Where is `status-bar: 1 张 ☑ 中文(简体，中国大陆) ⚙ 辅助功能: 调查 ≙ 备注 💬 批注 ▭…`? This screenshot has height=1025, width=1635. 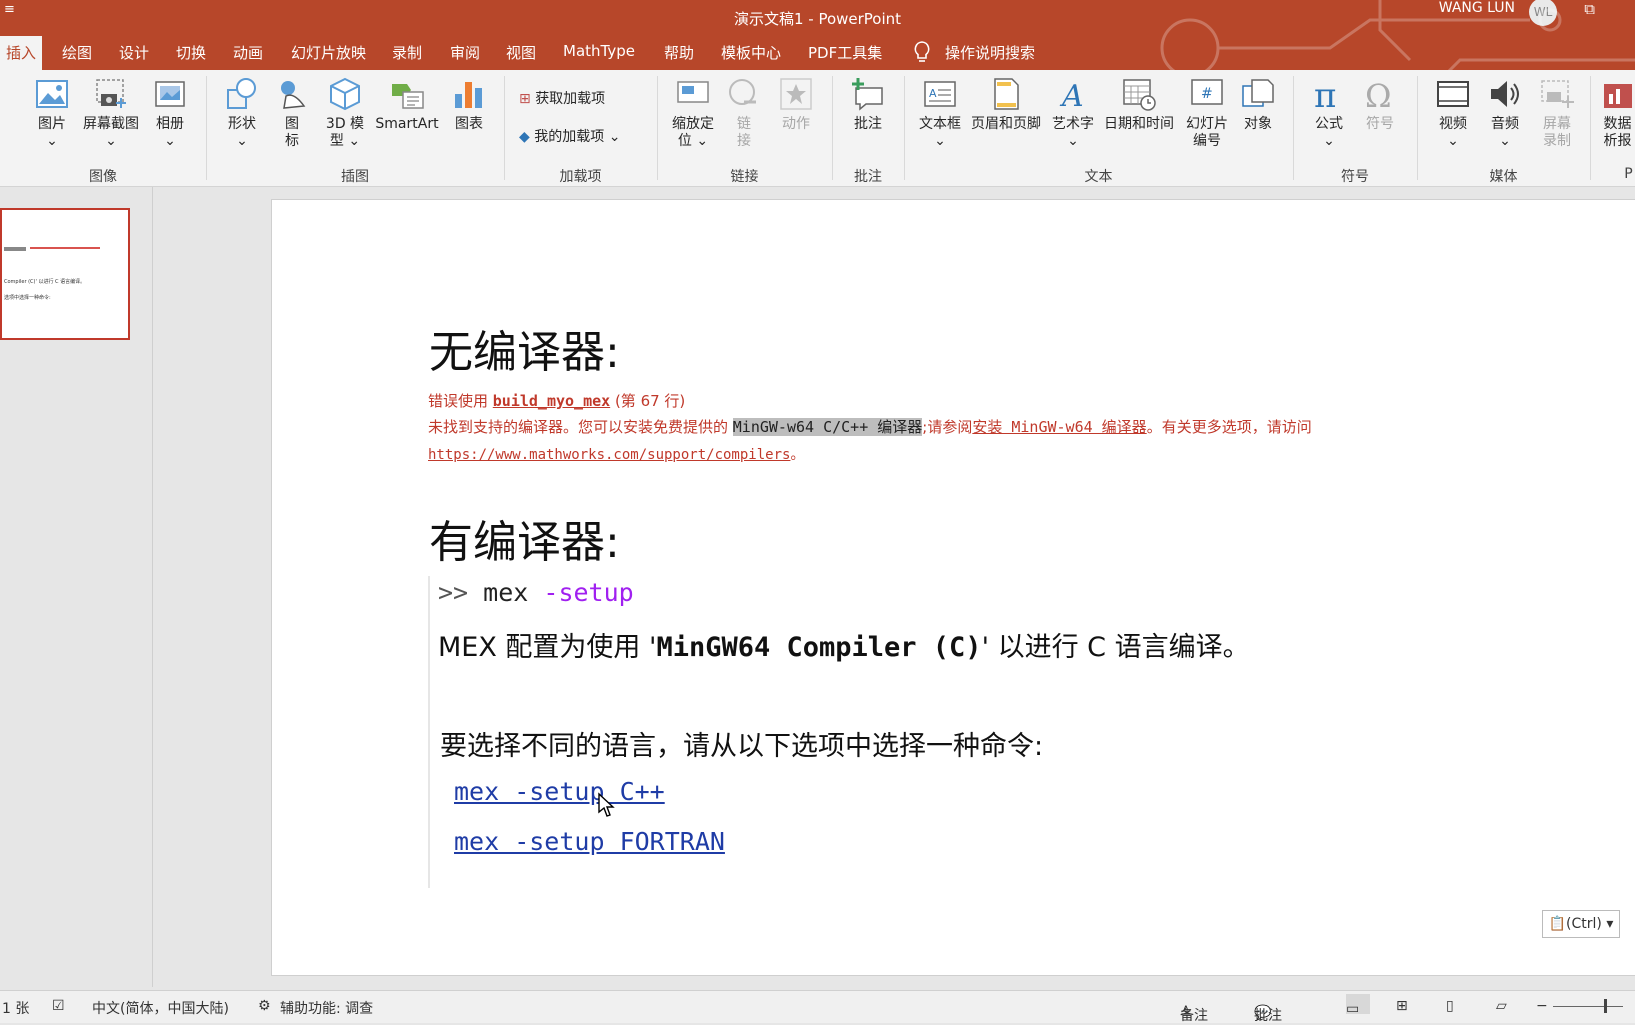 status-bar: 1 张 ☑ 中文(简体，中国大陆) ⚙ 辅助功能: 调查 ≙ 备注 💬 批注 ▭… is located at coordinates (817, 1007).